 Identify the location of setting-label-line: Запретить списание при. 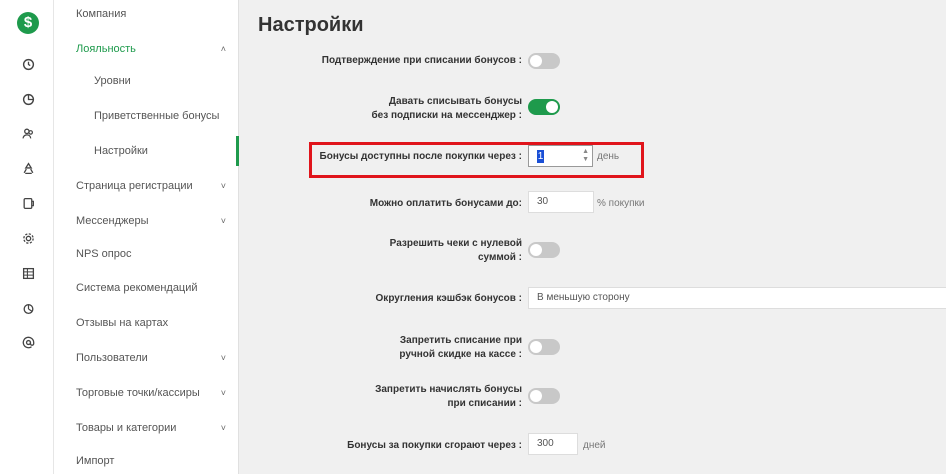
(460, 340).